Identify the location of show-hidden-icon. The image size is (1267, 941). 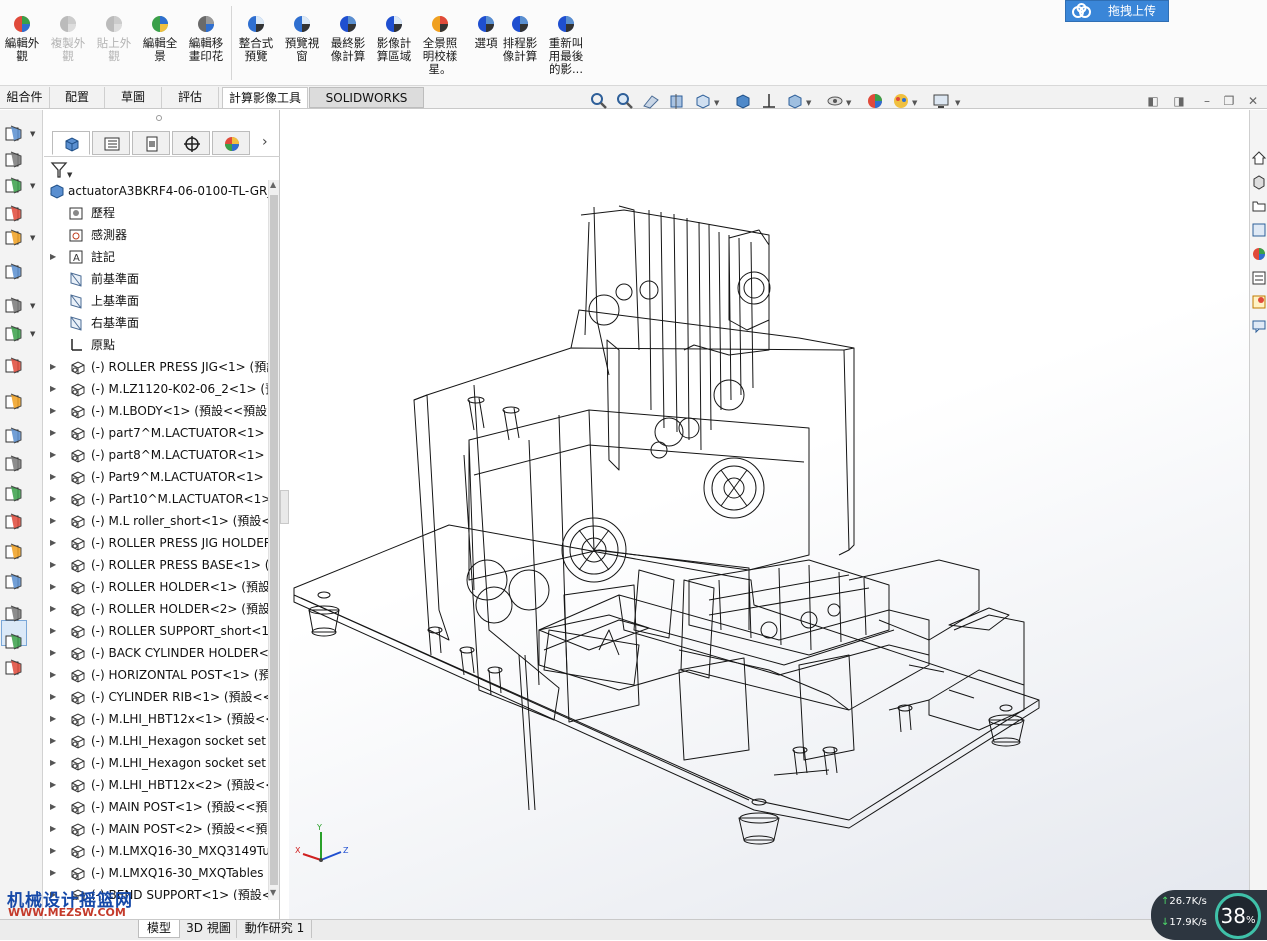
(14, 272).